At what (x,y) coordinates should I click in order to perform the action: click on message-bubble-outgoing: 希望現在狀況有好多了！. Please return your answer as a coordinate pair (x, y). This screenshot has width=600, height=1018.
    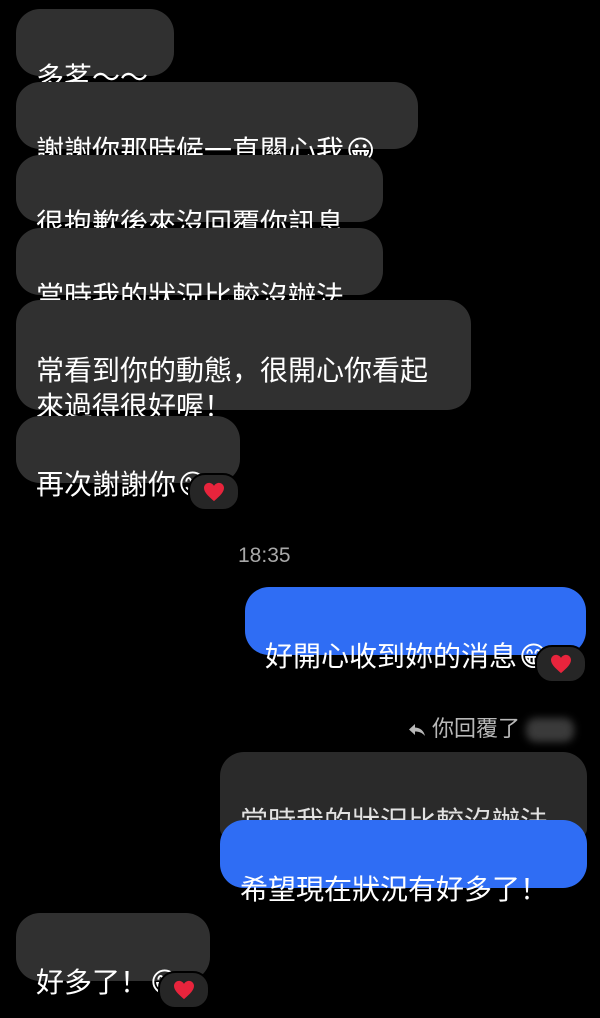
    Looking at the image, I should click on (403, 863).